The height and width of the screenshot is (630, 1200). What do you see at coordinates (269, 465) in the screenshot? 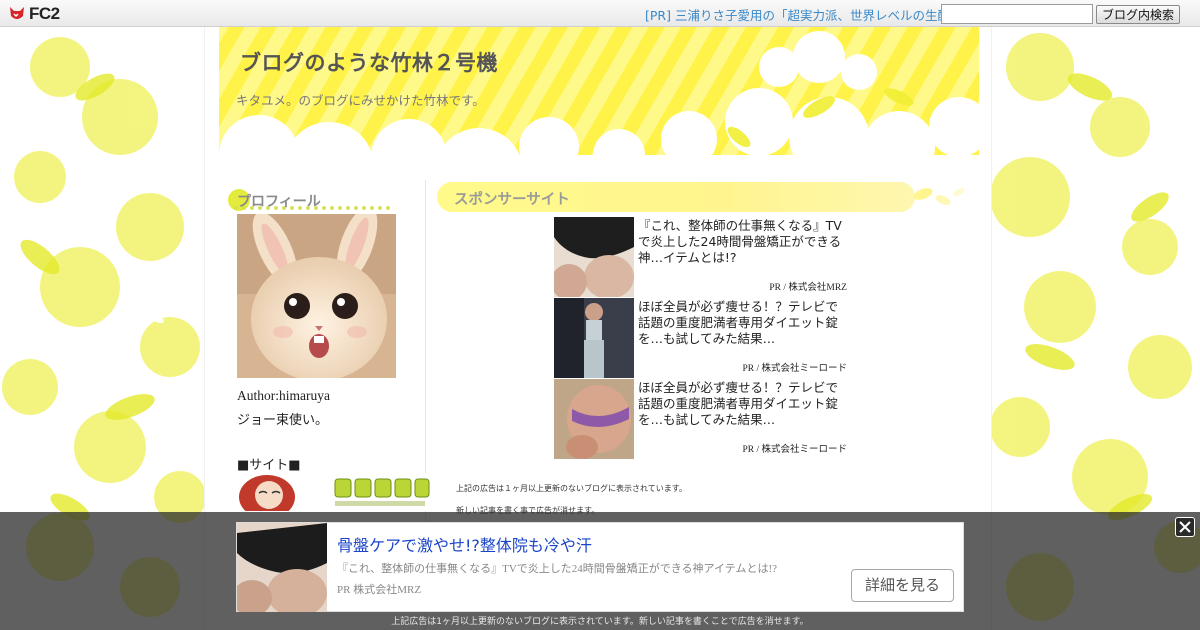
I see `site-heading: ■サイト■` at bounding box center [269, 465].